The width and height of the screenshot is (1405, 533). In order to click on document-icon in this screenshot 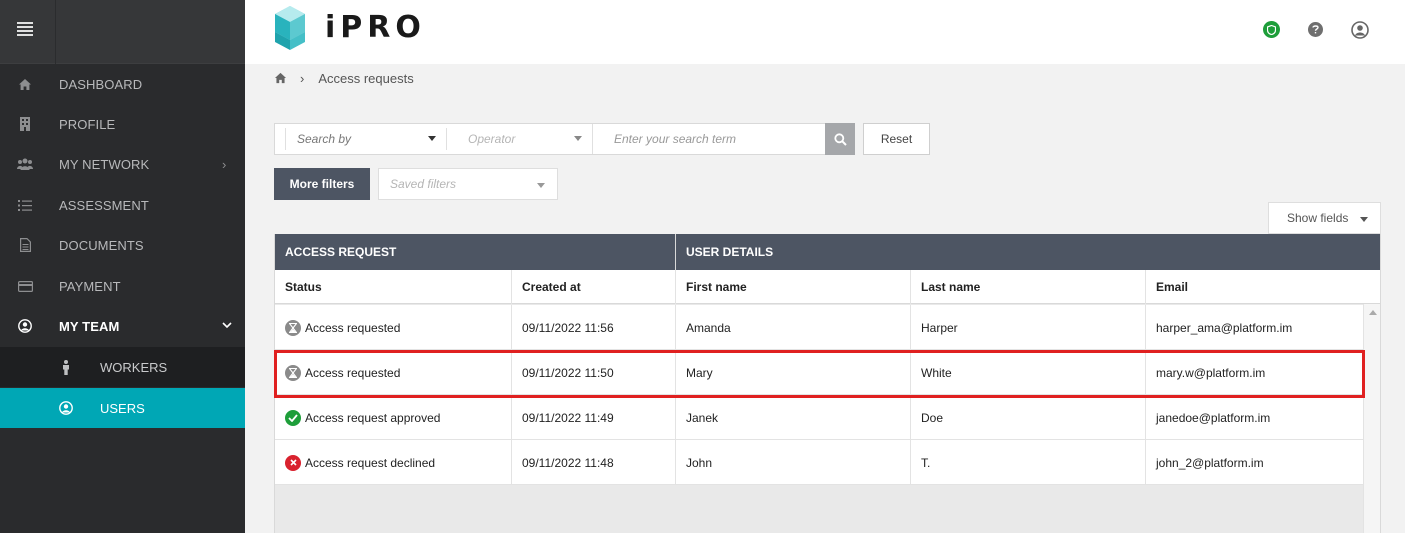, I will do `click(25, 245)`.